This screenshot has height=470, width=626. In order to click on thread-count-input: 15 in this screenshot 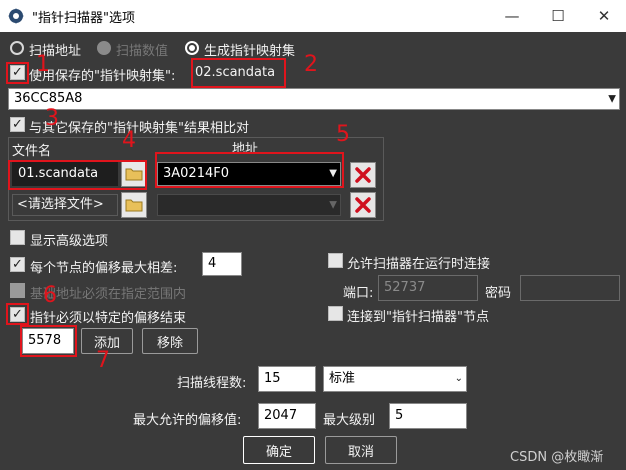, I will do `click(287, 379)`.